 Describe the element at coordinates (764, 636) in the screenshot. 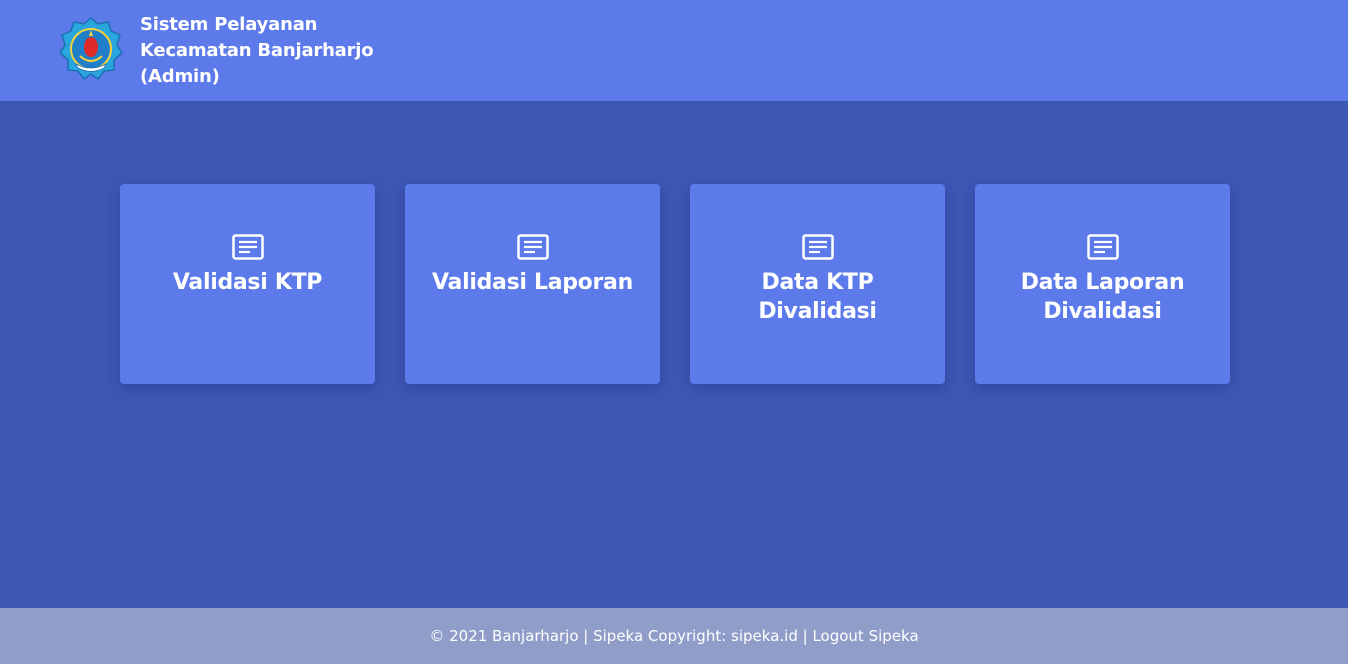

I see `footer-site-link: sipeka.id` at that location.